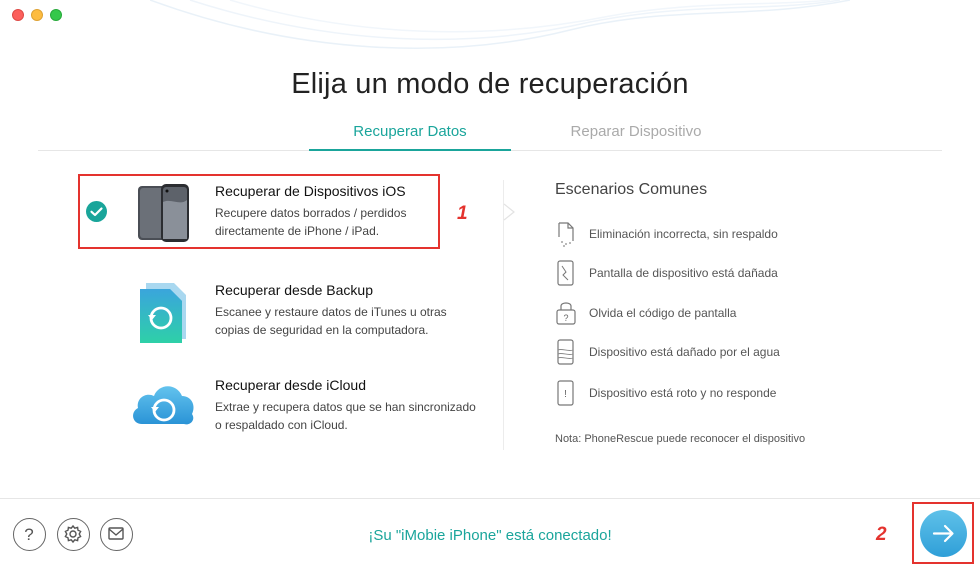 This screenshot has height=569, width=980. I want to click on icloud-icon, so click(163, 407).